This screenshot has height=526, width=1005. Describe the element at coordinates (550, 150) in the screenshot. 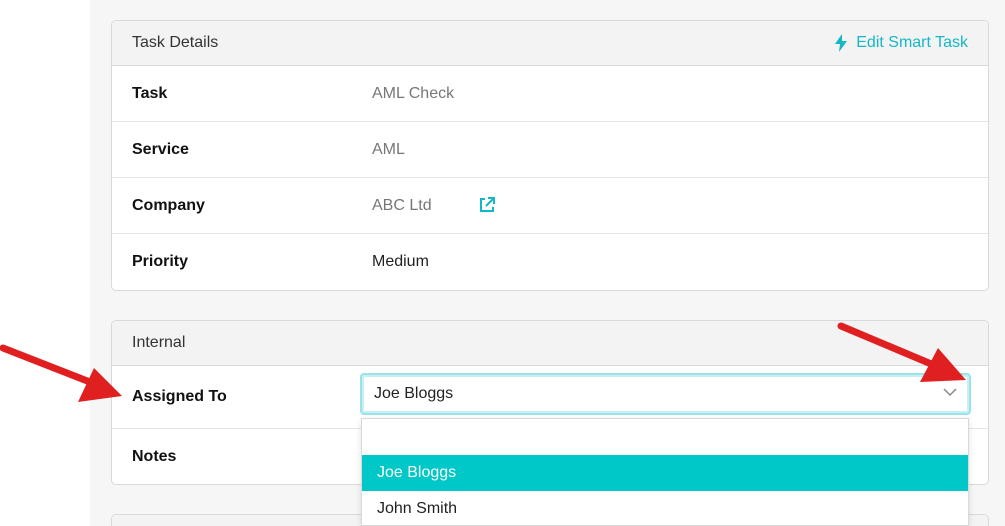

I see `service-row: Service AML` at that location.